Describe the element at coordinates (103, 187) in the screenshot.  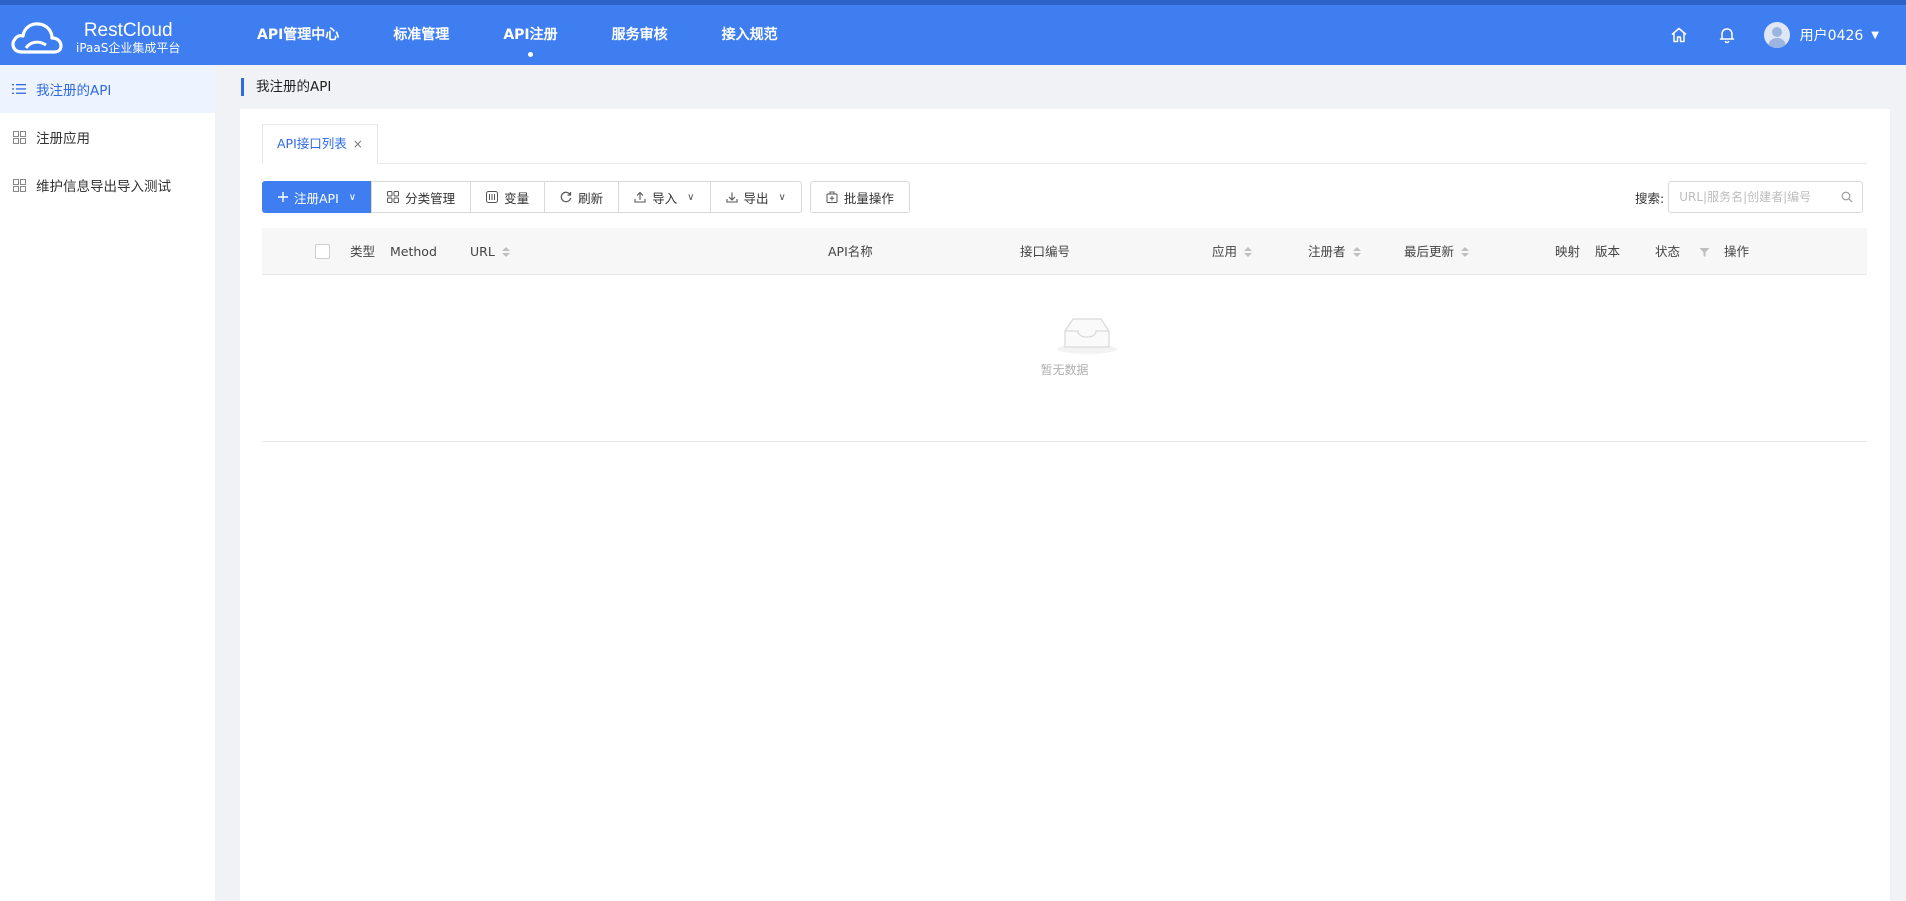
I see `sidebar-item-label: 维护信息导出导入测试` at that location.